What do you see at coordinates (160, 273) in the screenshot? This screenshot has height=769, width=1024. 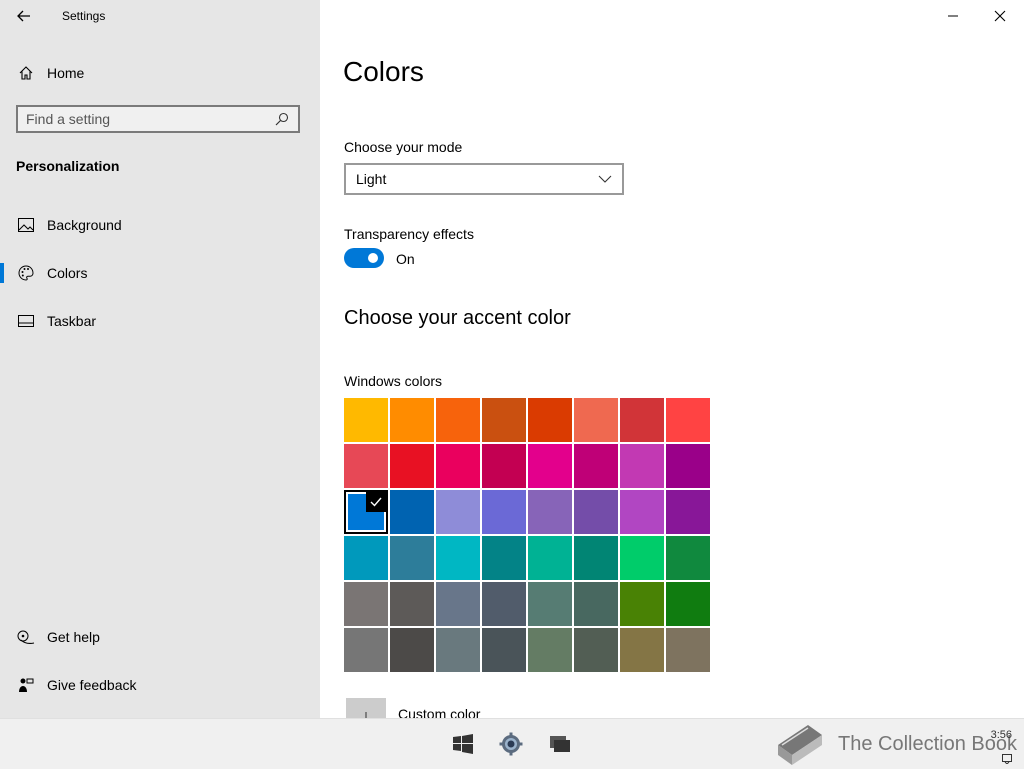 I see `sidebar-item-colors: Colors` at bounding box center [160, 273].